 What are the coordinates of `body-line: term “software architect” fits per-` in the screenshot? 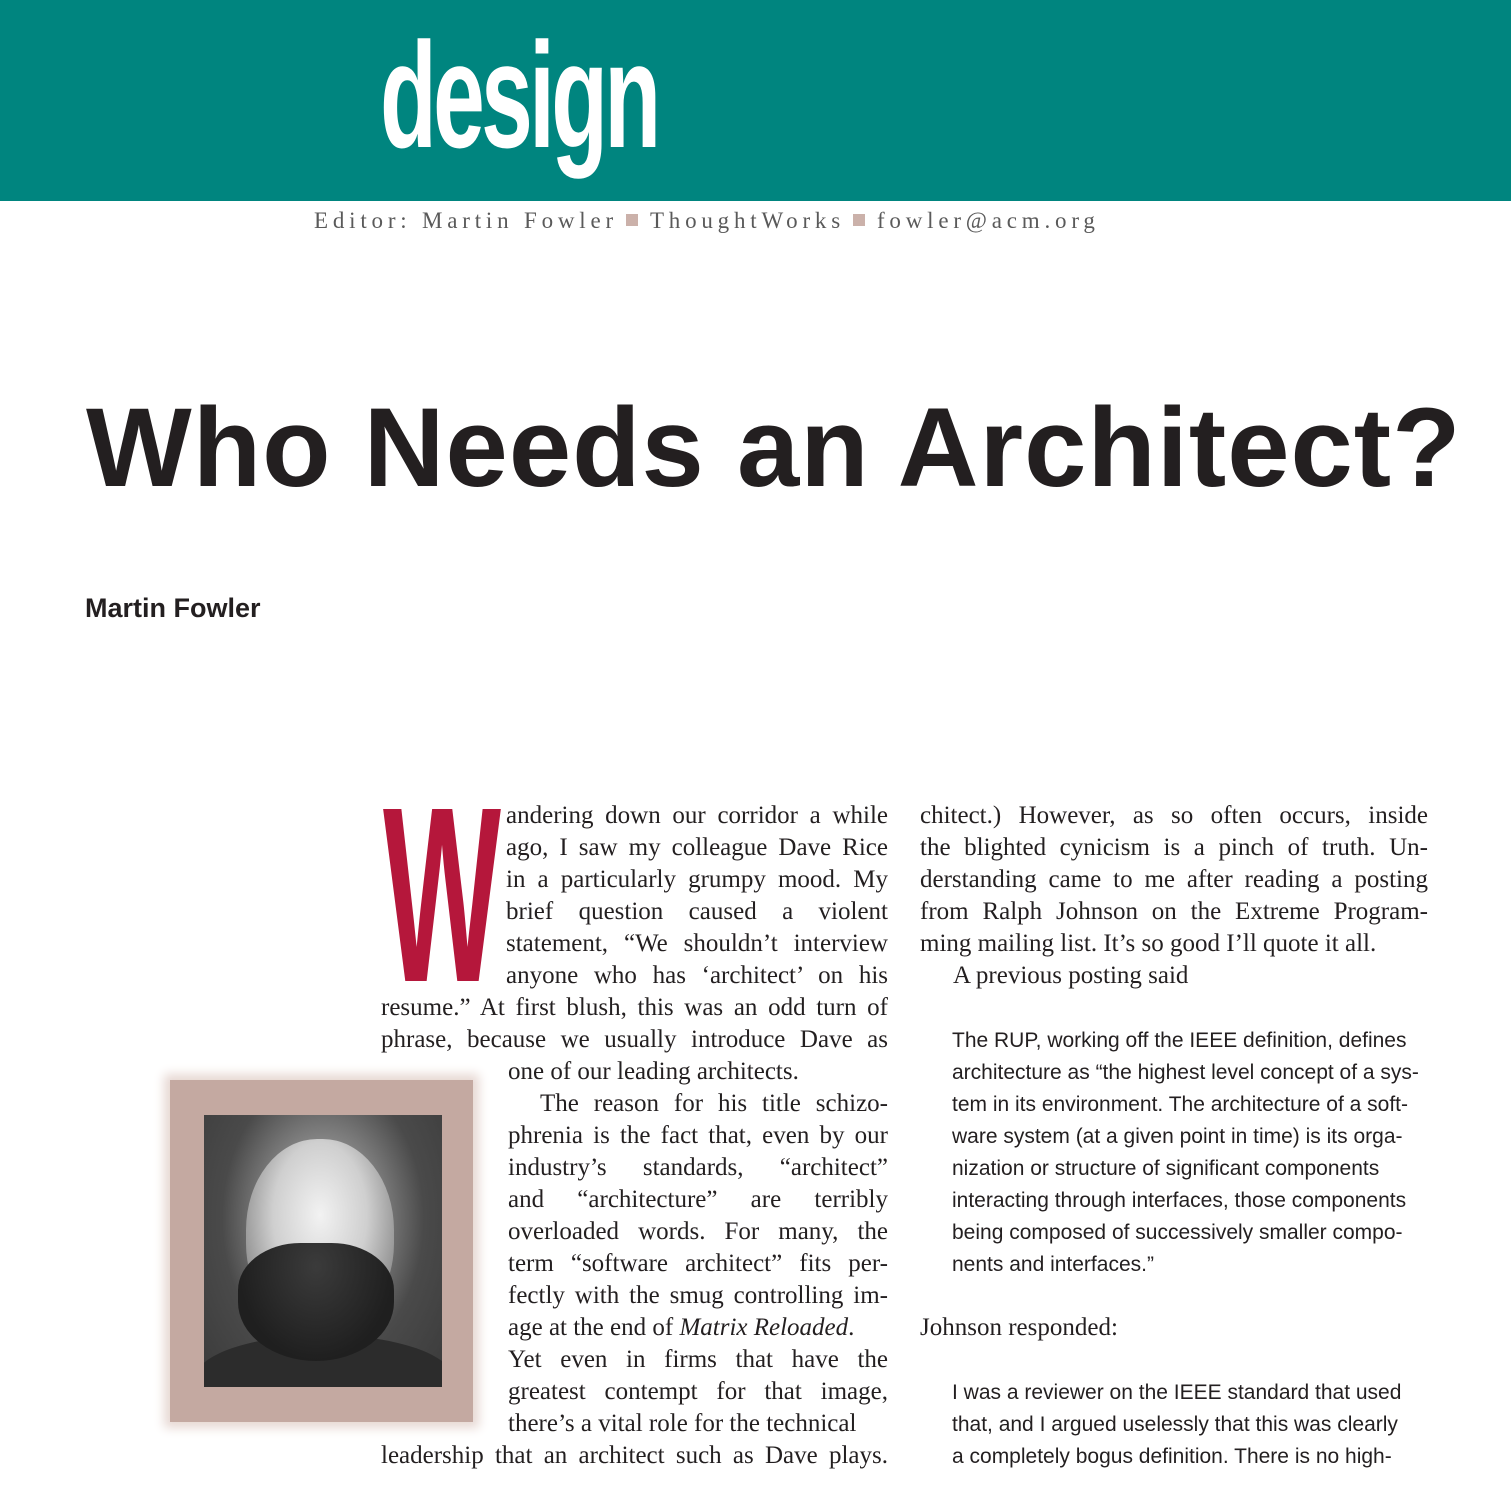 It's located at (698, 1263).